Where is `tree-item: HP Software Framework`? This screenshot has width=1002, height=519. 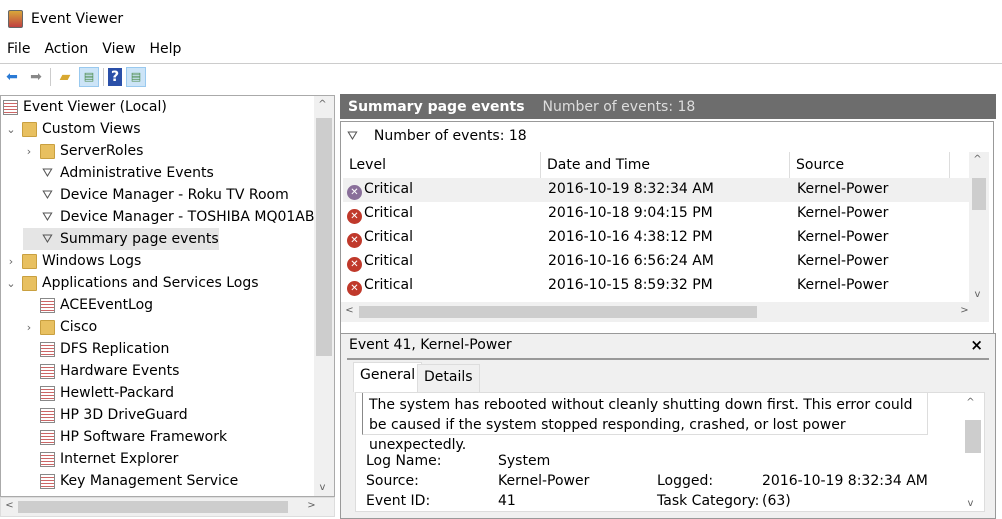
tree-item: HP Software Framework is located at coordinates (125, 437).